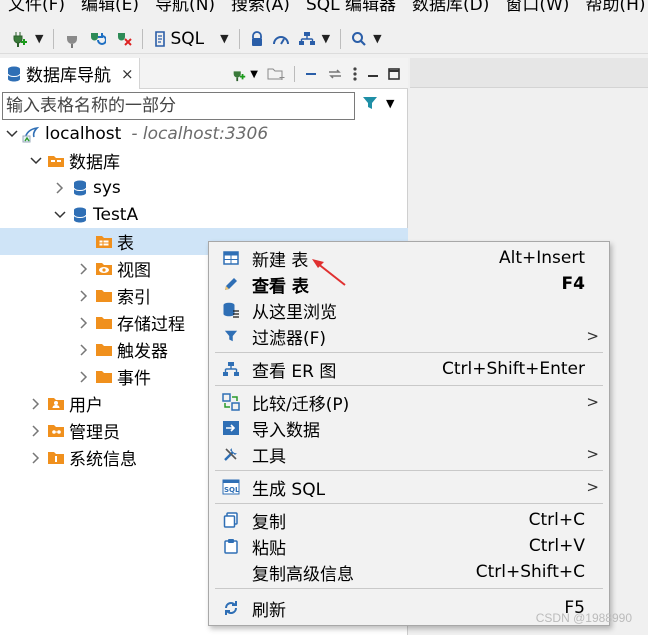 The height and width of the screenshot is (635, 648). Describe the element at coordinates (394, 74) in the screenshot. I see `maximize-icon` at that location.